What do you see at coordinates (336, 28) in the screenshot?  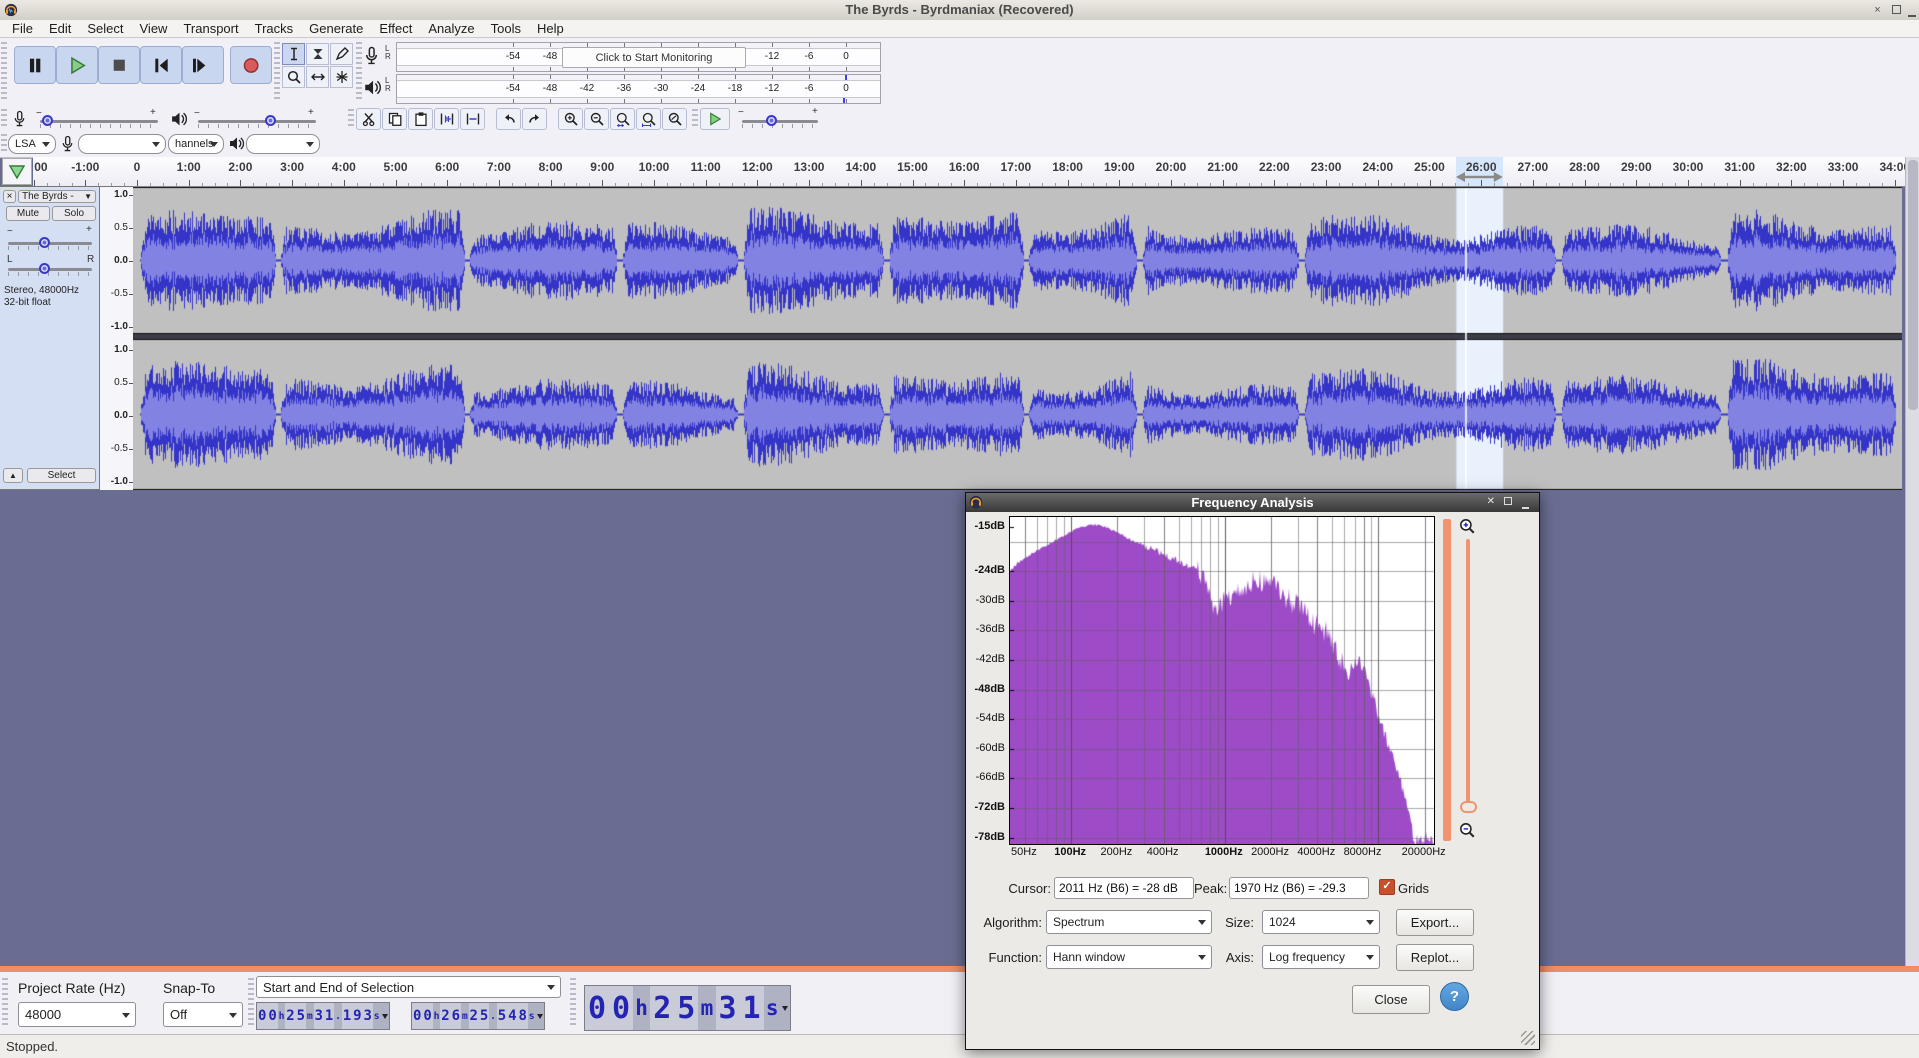 I see `menu-generate: Generate` at bounding box center [336, 28].